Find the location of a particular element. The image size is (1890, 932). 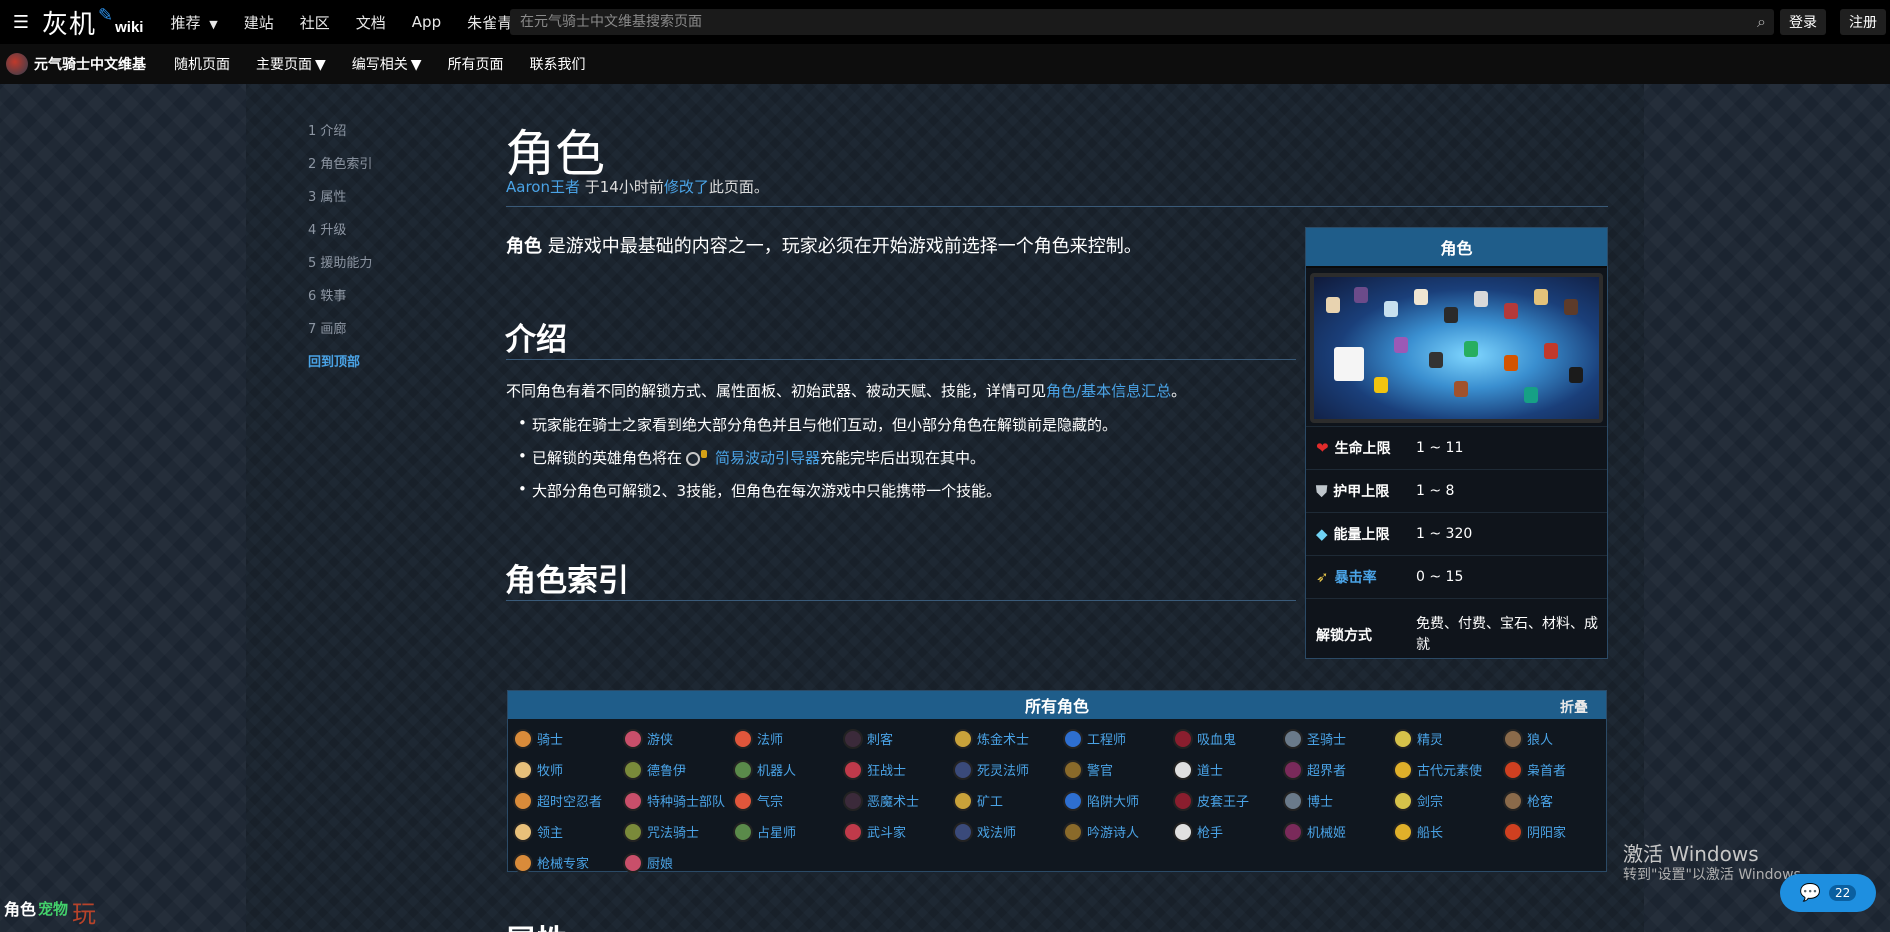

collapse-toggle: 折叠 is located at coordinates (1574, 707).